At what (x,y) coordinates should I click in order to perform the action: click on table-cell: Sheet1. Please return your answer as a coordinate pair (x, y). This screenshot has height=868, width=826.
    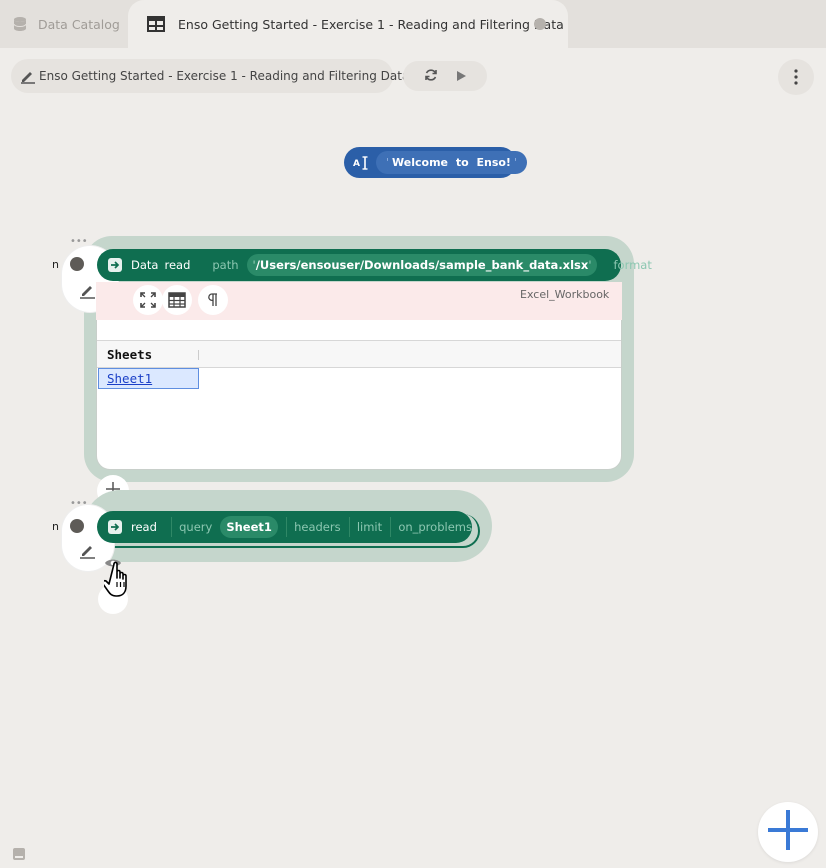
    Looking at the image, I should click on (148, 378).